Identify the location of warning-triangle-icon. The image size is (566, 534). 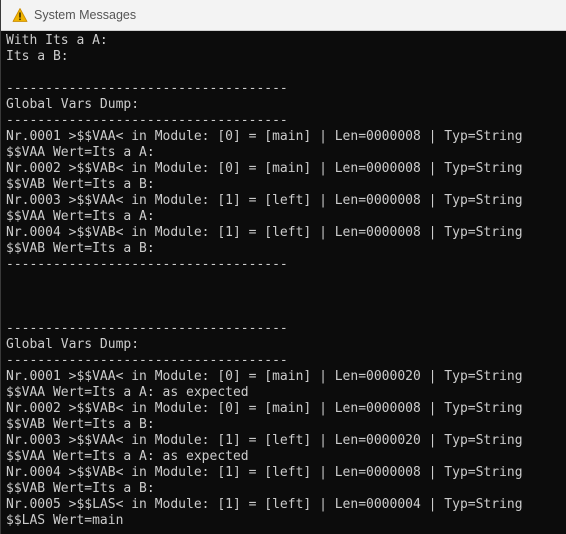
(20, 15).